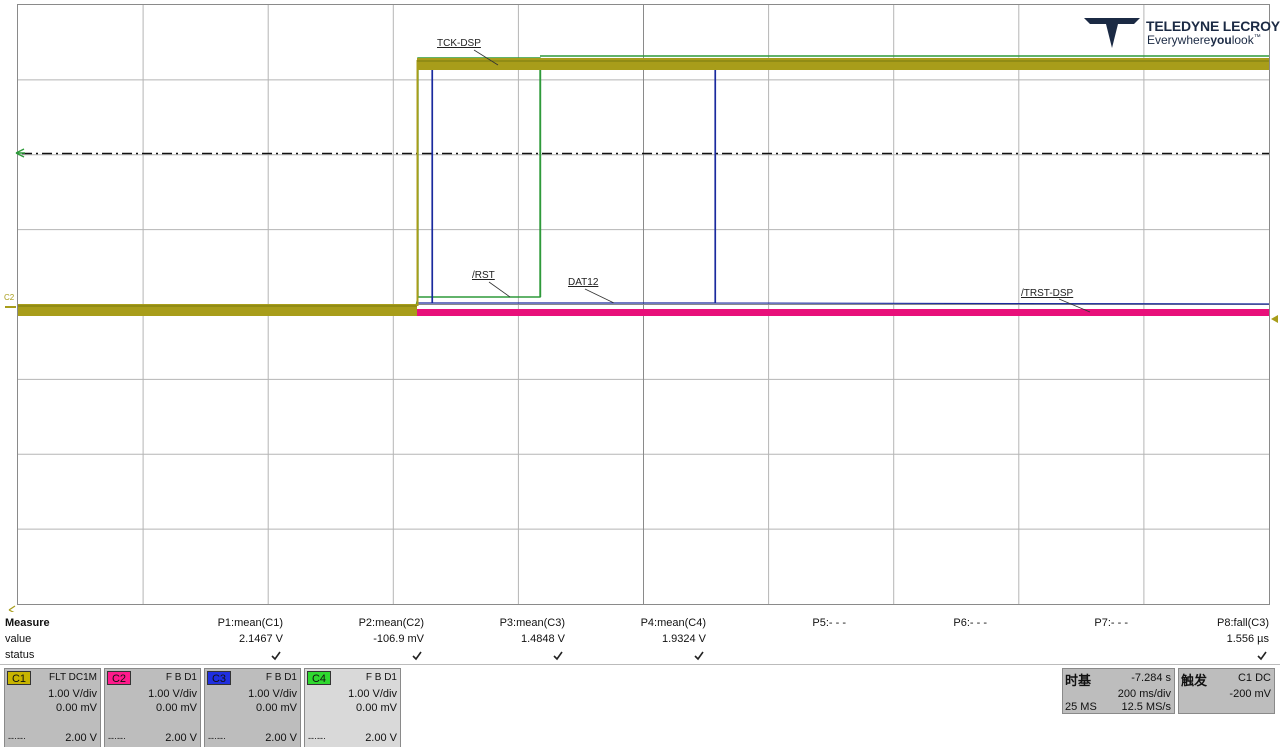 This screenshot has width=1280, height=747. What do you see at coordinates (1274, 319) in the screenshot?
I see `c2-offset-marker-icon` at bounding box center [1274, 319].